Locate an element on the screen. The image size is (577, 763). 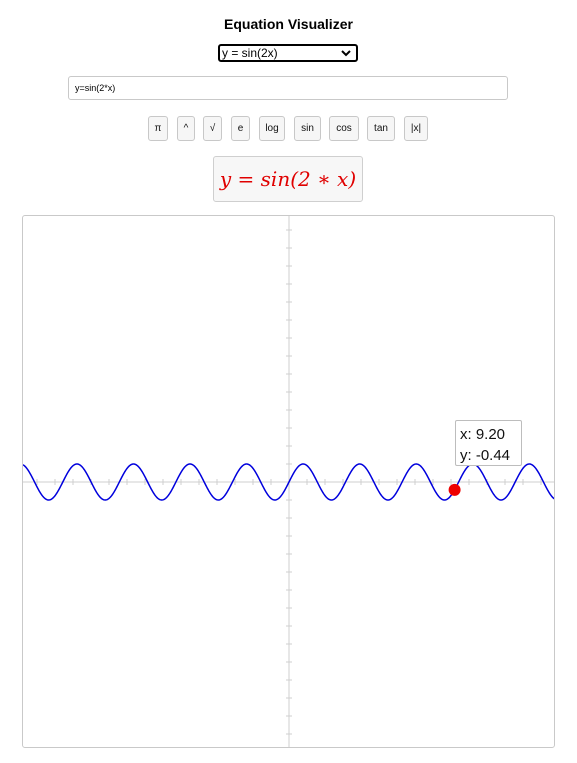
sqrt-button: √ is located at coordinates (212, 128).